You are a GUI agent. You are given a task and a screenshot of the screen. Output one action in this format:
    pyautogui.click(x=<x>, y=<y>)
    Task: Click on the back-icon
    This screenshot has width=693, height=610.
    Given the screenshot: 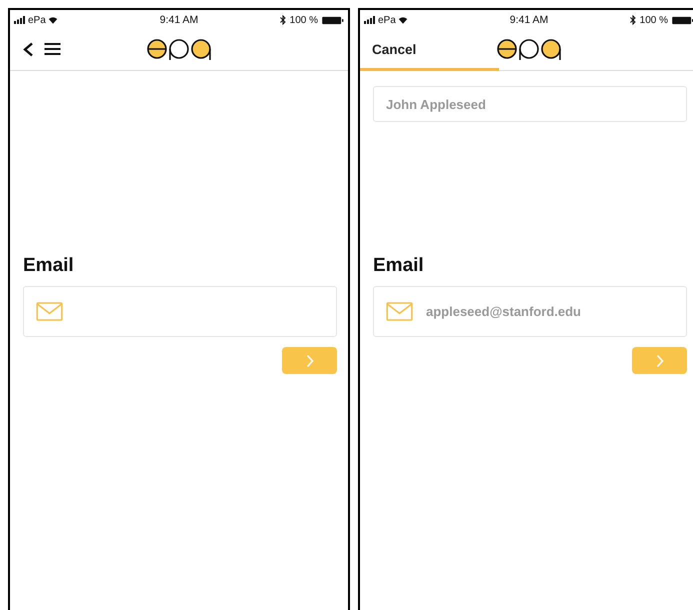 What is the action you would take?
    pyautogui.click(x=28, y=49)
    